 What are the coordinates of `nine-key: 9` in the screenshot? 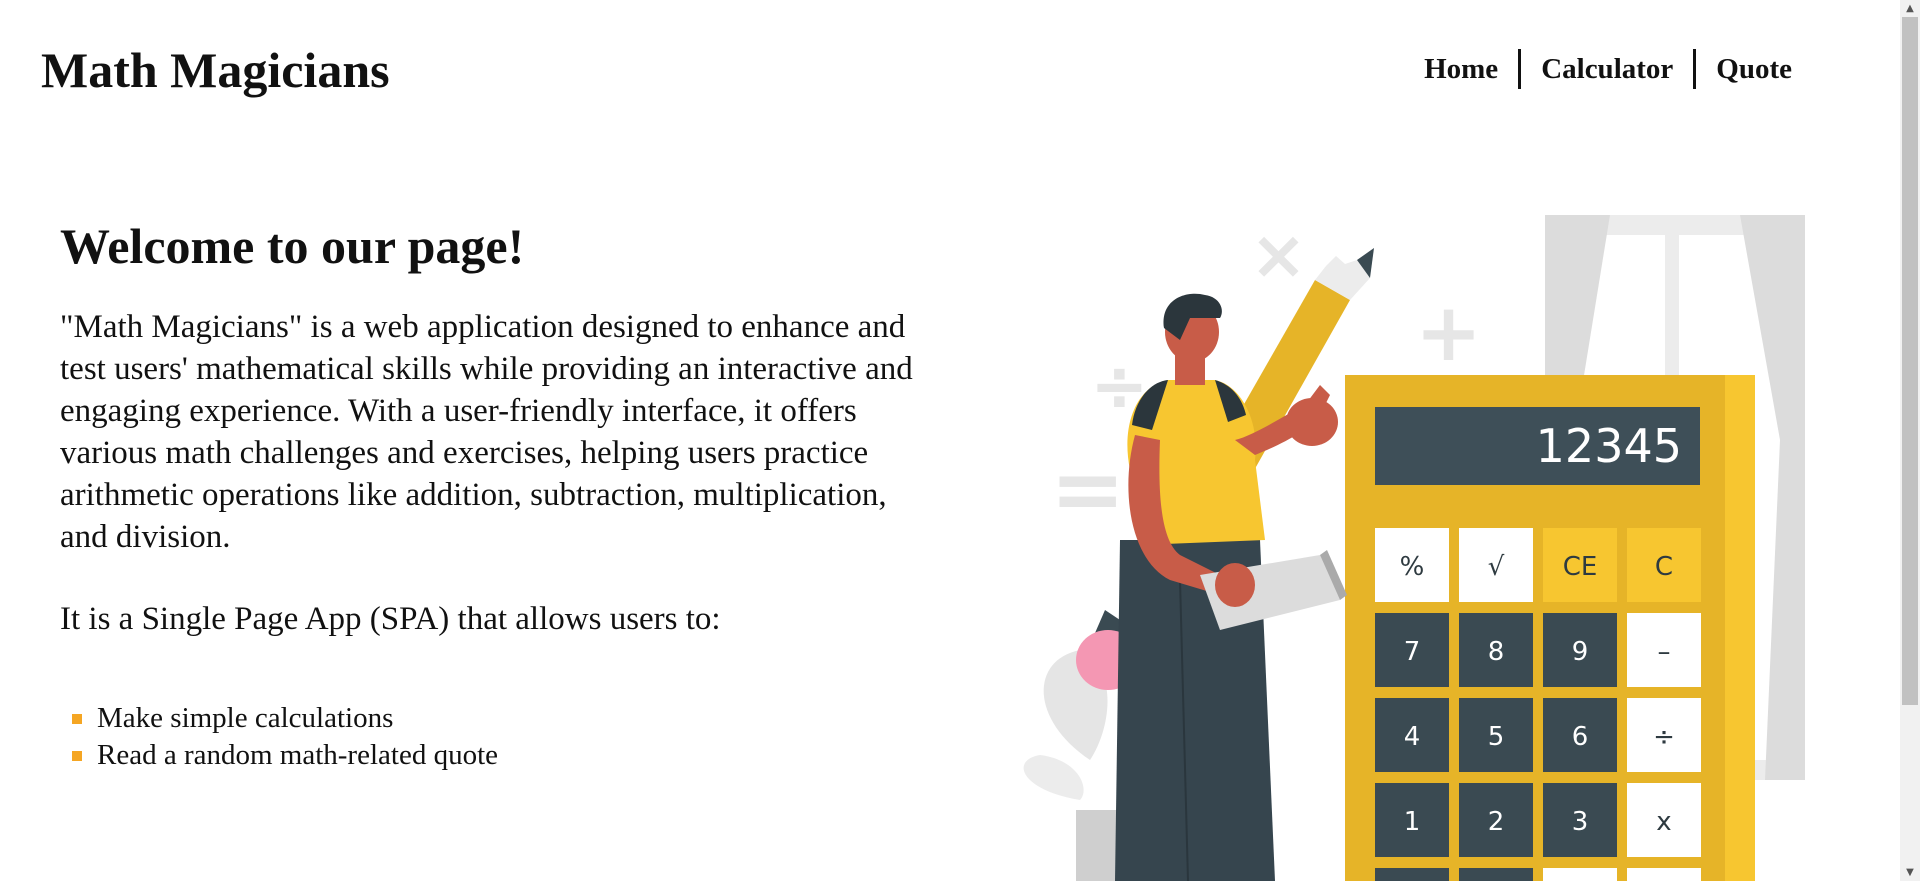 It's located at (1580, 652).